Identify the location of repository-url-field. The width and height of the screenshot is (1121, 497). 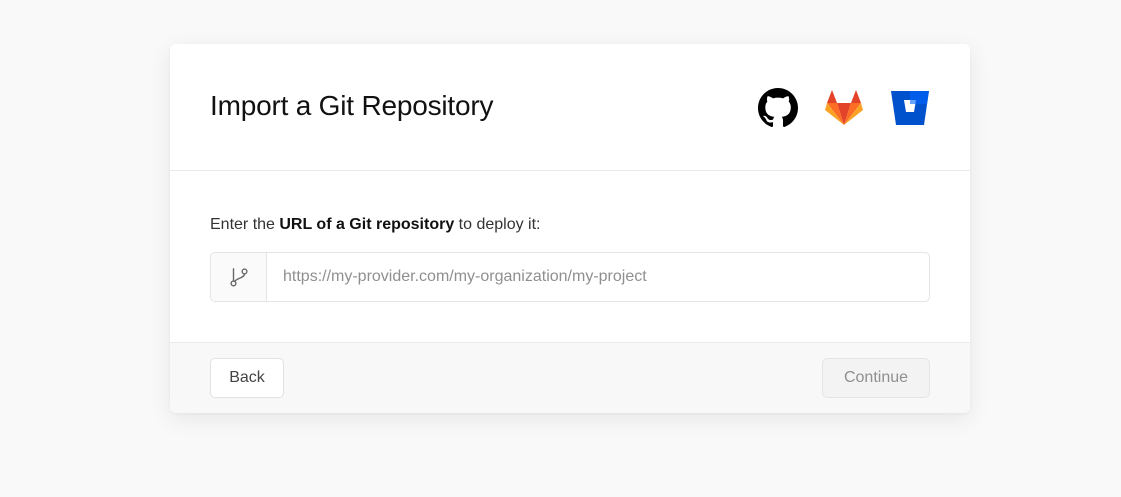
(570, 277).